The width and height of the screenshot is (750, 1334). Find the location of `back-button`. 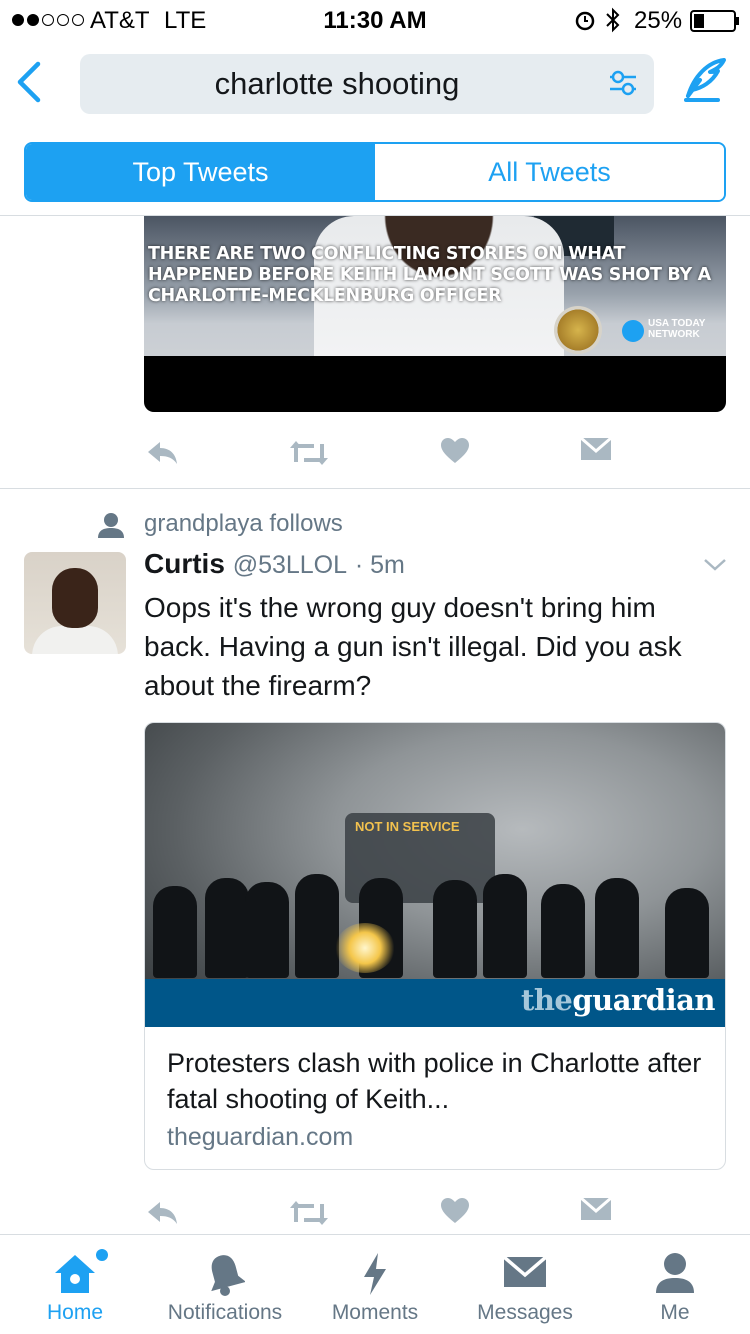

back-button is located at coordinates (28, 82).